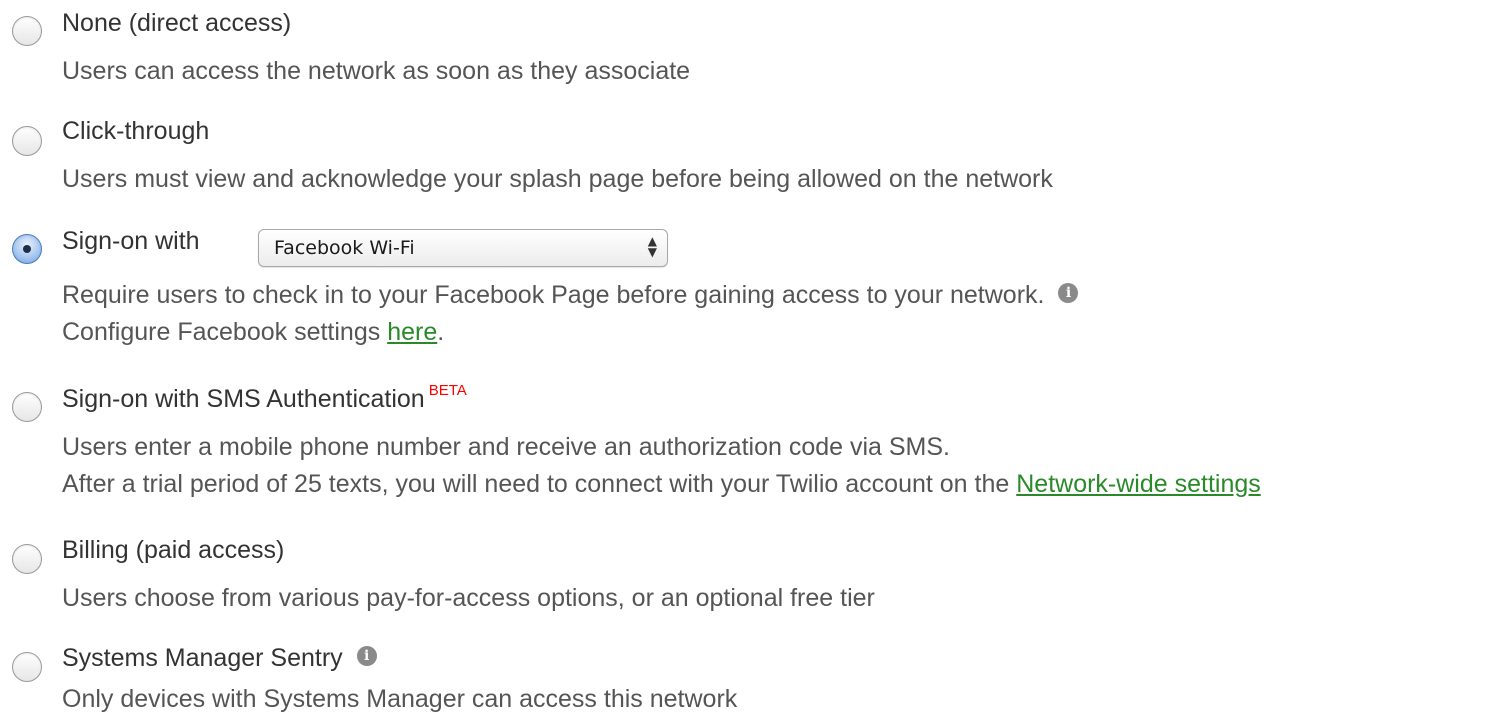 This screenshot has width=1508, height=716. What do you see at coordinates (202, 658) in the screenshot?
I see `sm-sentry-title-text: Systems Manager Sentry` at bounding box center [202, 658].